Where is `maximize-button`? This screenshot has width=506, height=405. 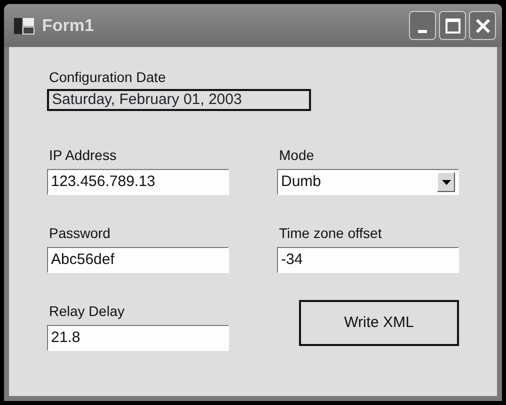 maximize-button is located at coordinates (452, 25).